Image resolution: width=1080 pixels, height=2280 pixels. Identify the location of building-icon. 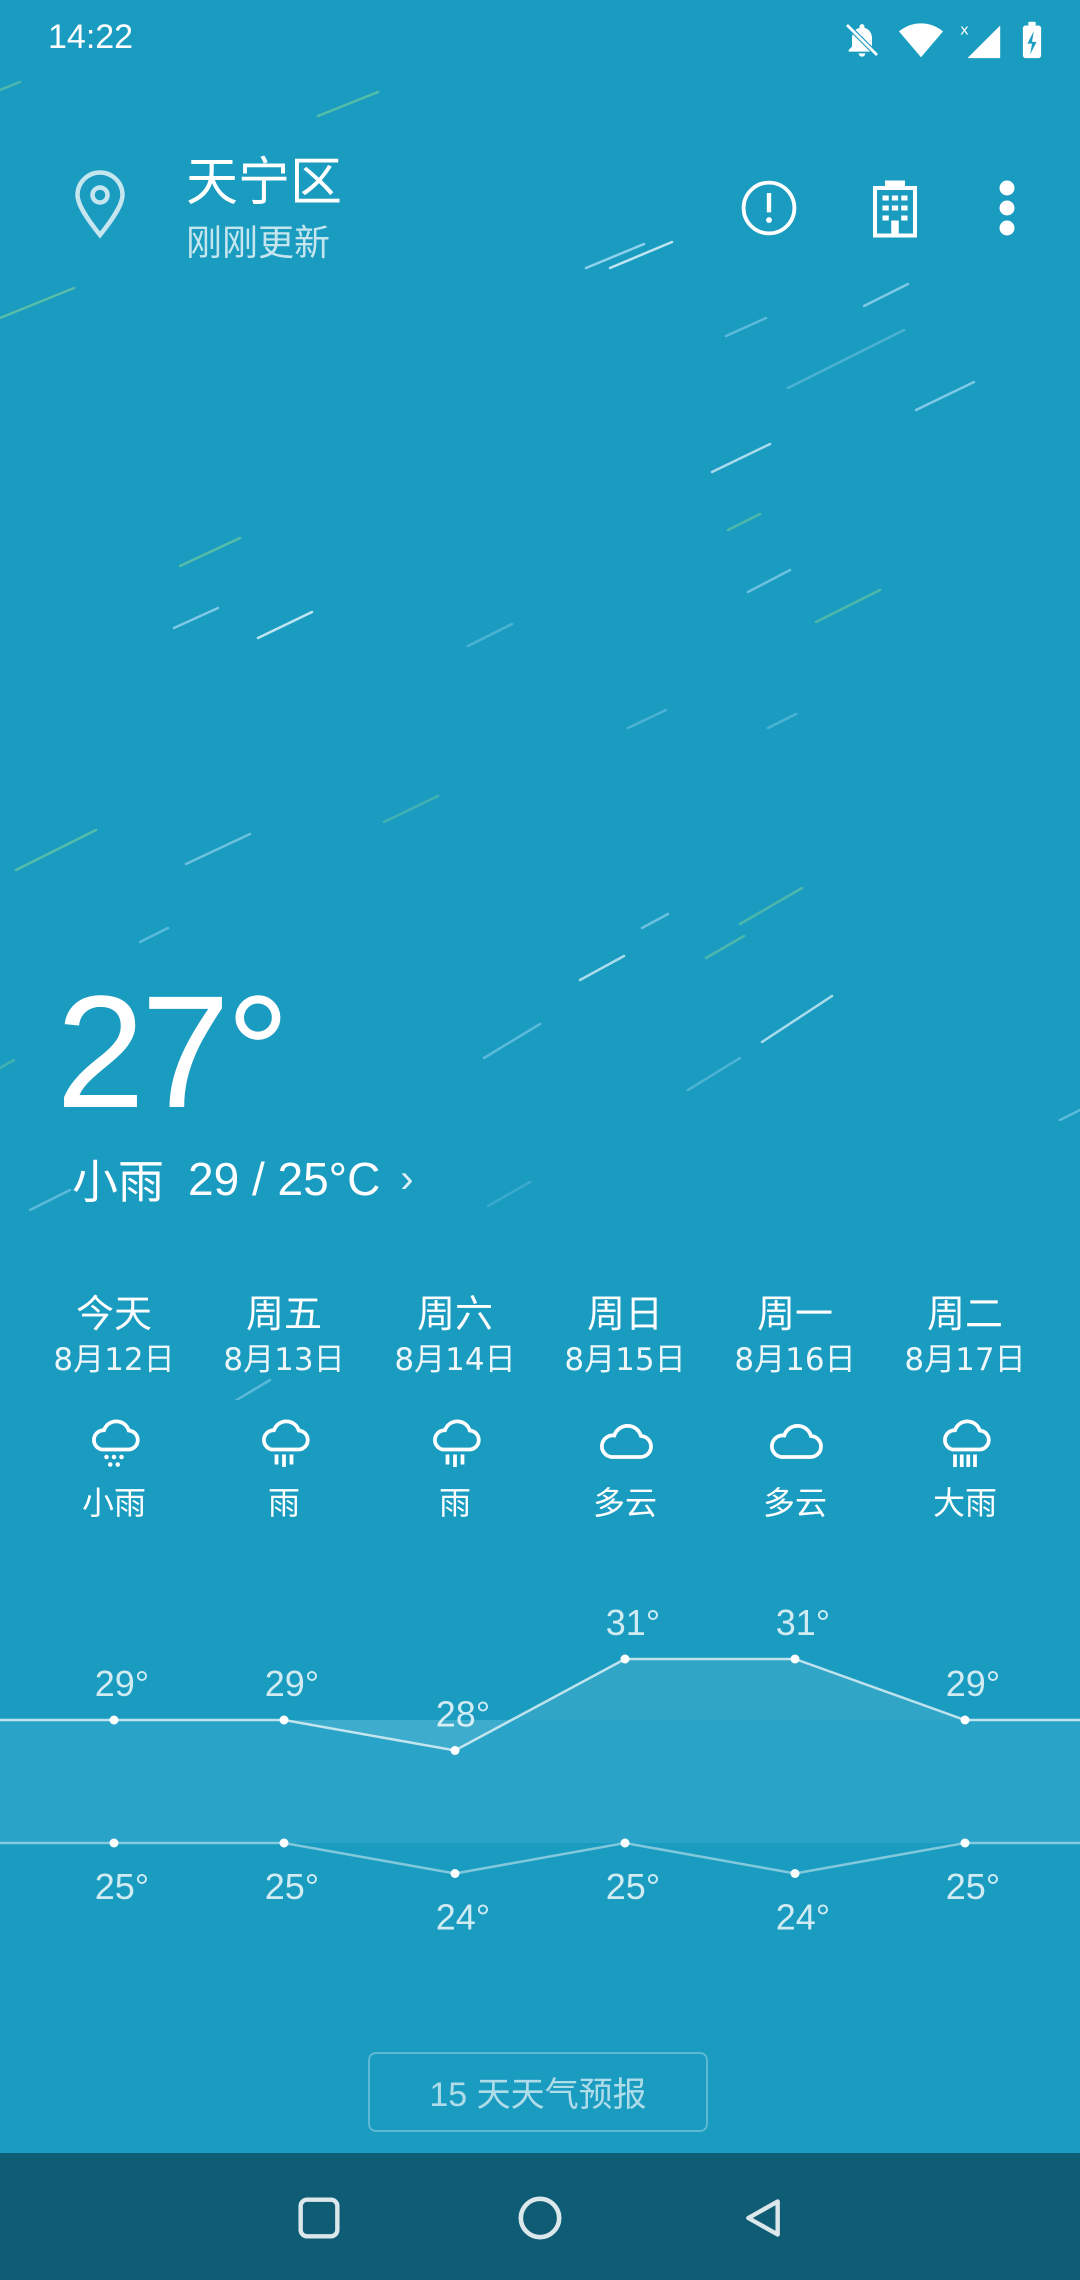
(895, 209).